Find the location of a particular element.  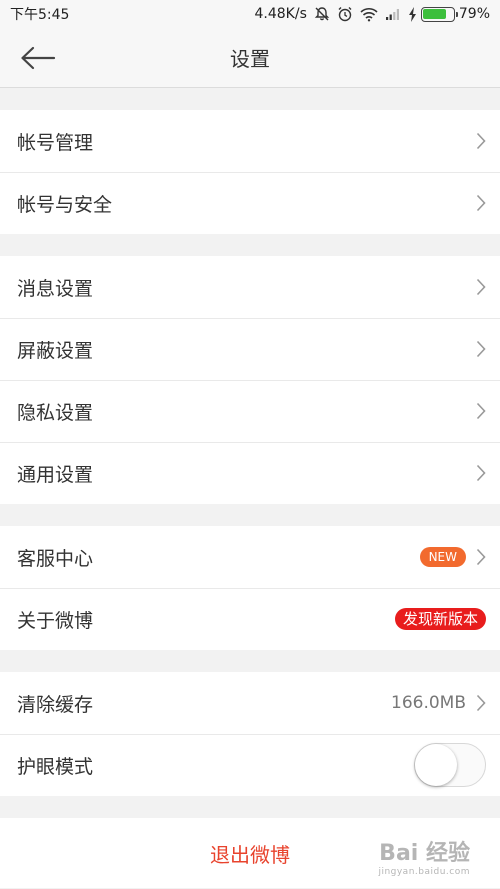

new-version-badge: 发现新版本 is located at coordinates (440, 619).